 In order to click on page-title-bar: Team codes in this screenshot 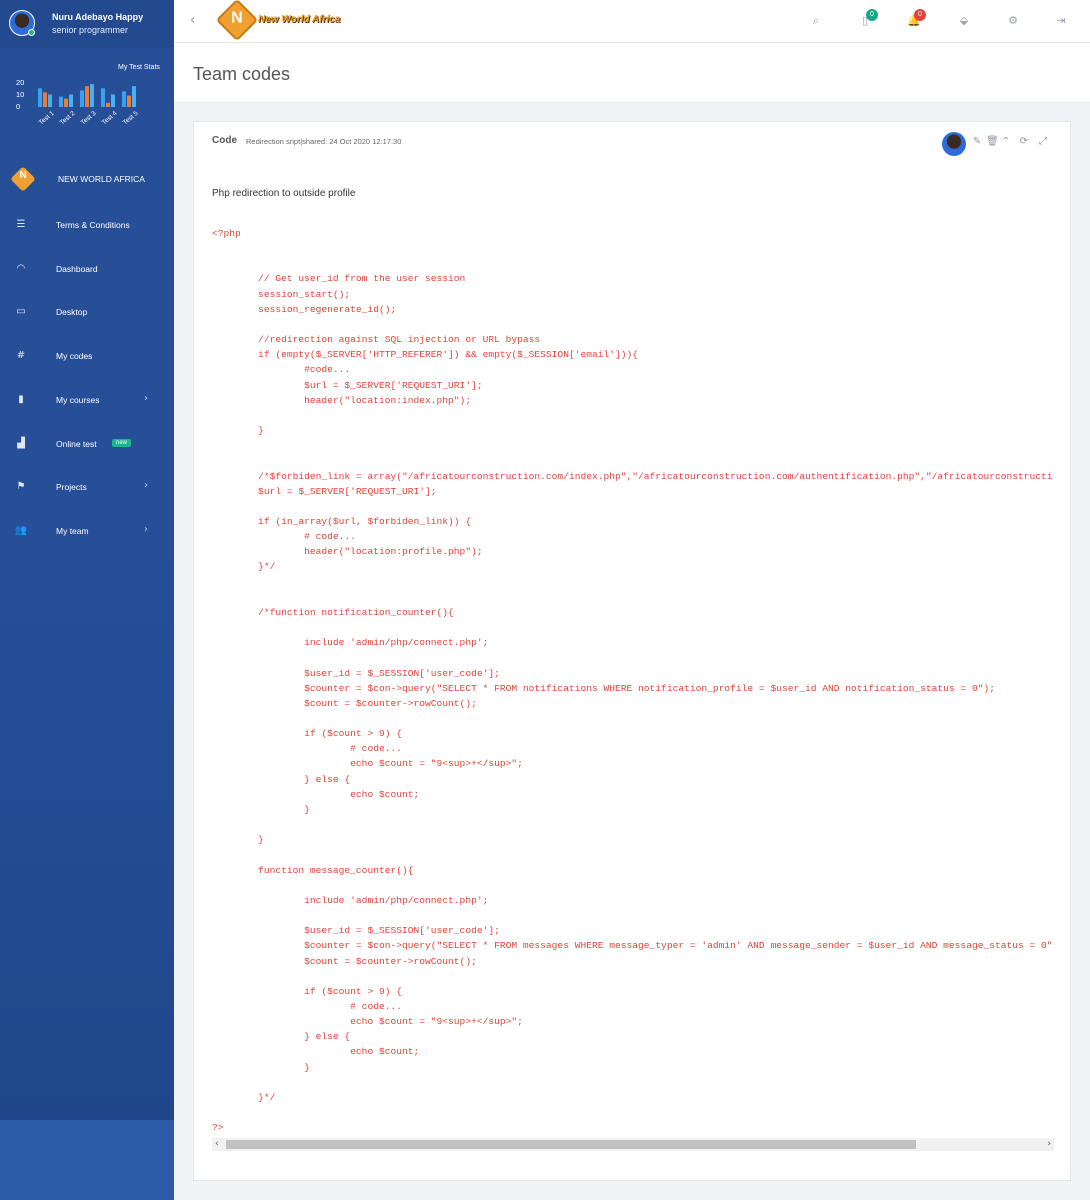, I will do `click(632, 73)`.